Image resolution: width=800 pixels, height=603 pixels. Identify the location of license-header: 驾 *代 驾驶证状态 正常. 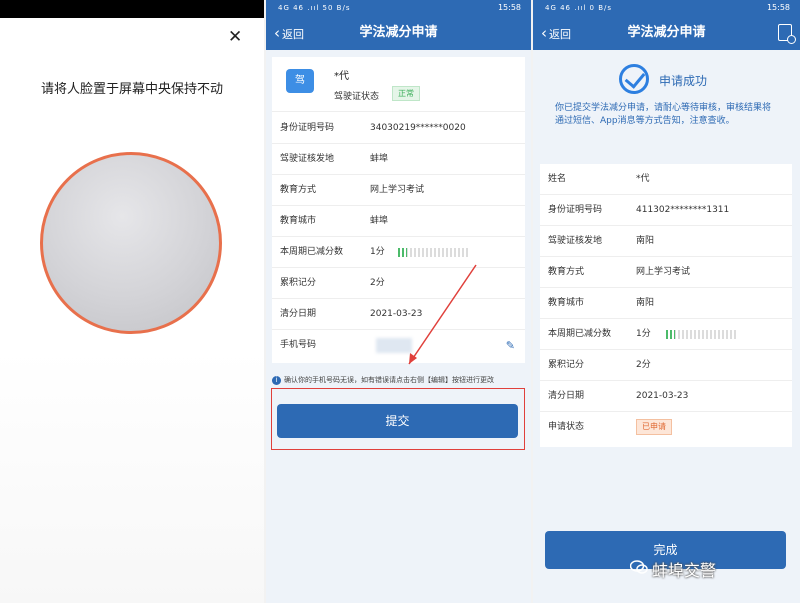
(398, 84).